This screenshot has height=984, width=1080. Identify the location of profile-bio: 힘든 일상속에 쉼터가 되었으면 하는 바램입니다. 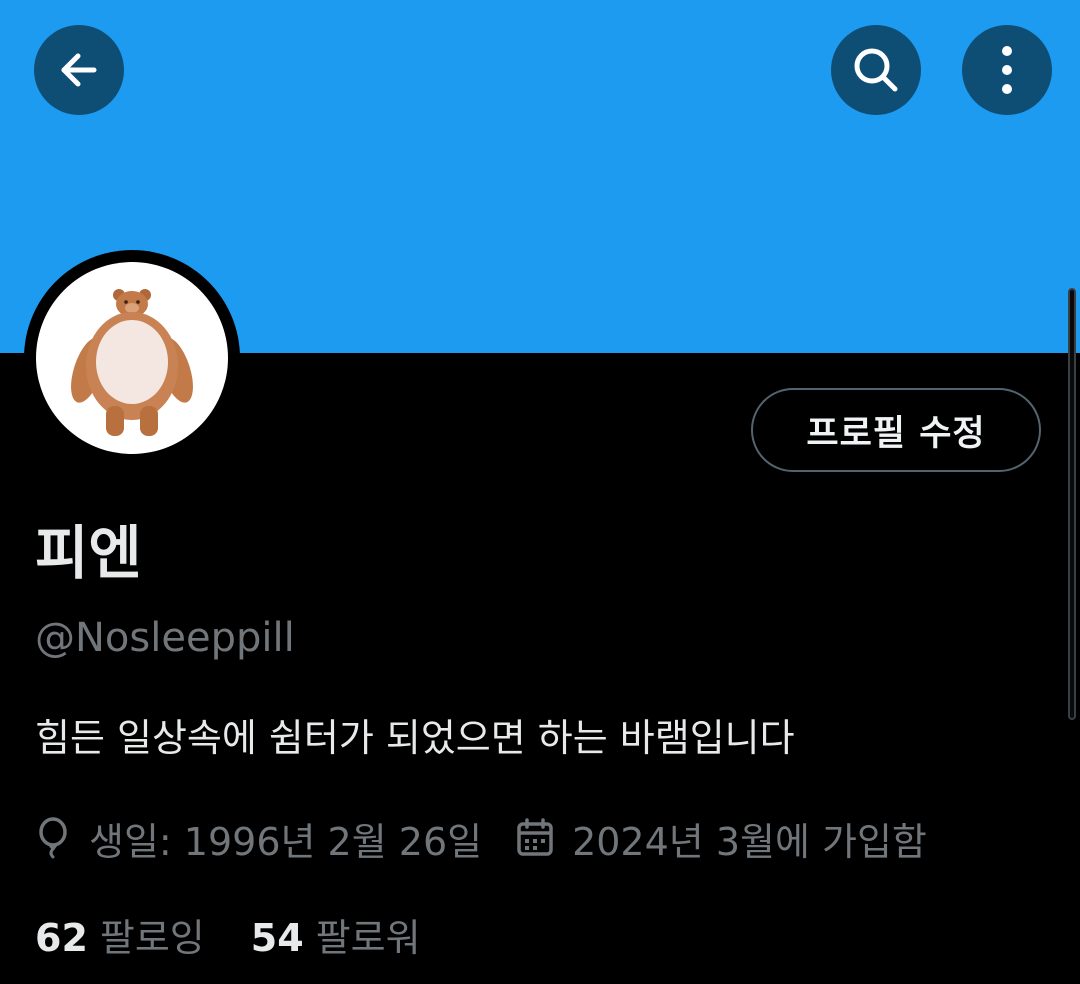
(415, 738).